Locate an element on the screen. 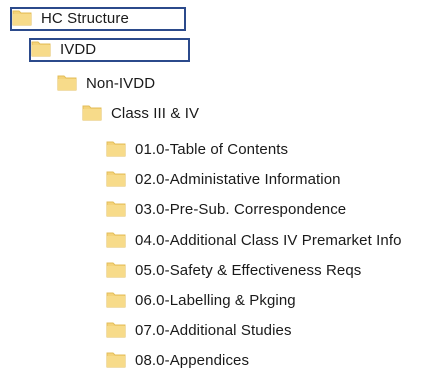 This screenshot has height=376, width=434. tree-item-non-ivdd: Non-IVDD is located at coordinates (106, 84).